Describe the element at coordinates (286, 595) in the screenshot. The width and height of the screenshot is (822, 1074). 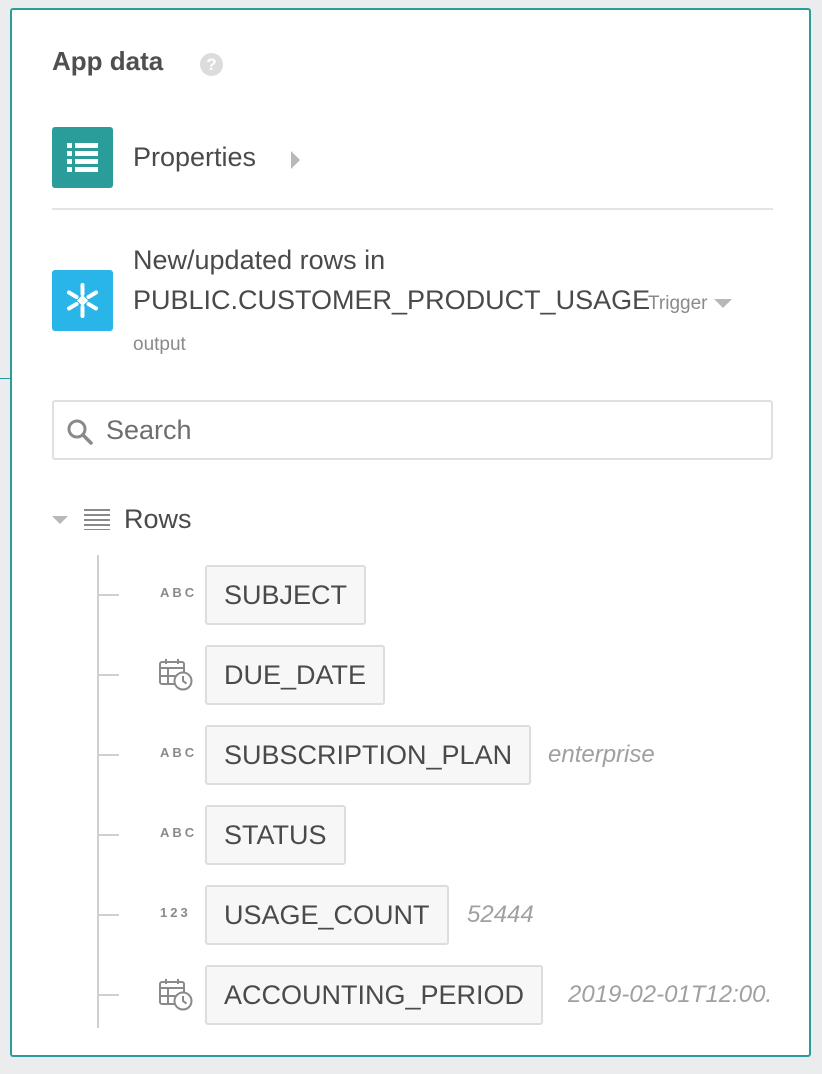
I see `field-pill-subject: SUBJECT` at that location.